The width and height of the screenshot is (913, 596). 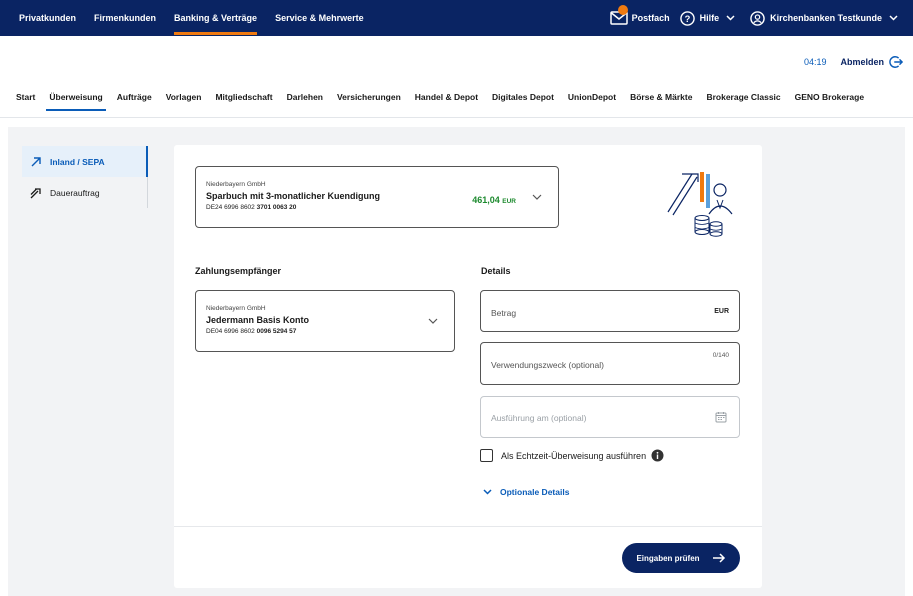 I want to click on instant-transfer-label: Als Echtzeit-Überweisung ausführen, so click(x=574, y=455).